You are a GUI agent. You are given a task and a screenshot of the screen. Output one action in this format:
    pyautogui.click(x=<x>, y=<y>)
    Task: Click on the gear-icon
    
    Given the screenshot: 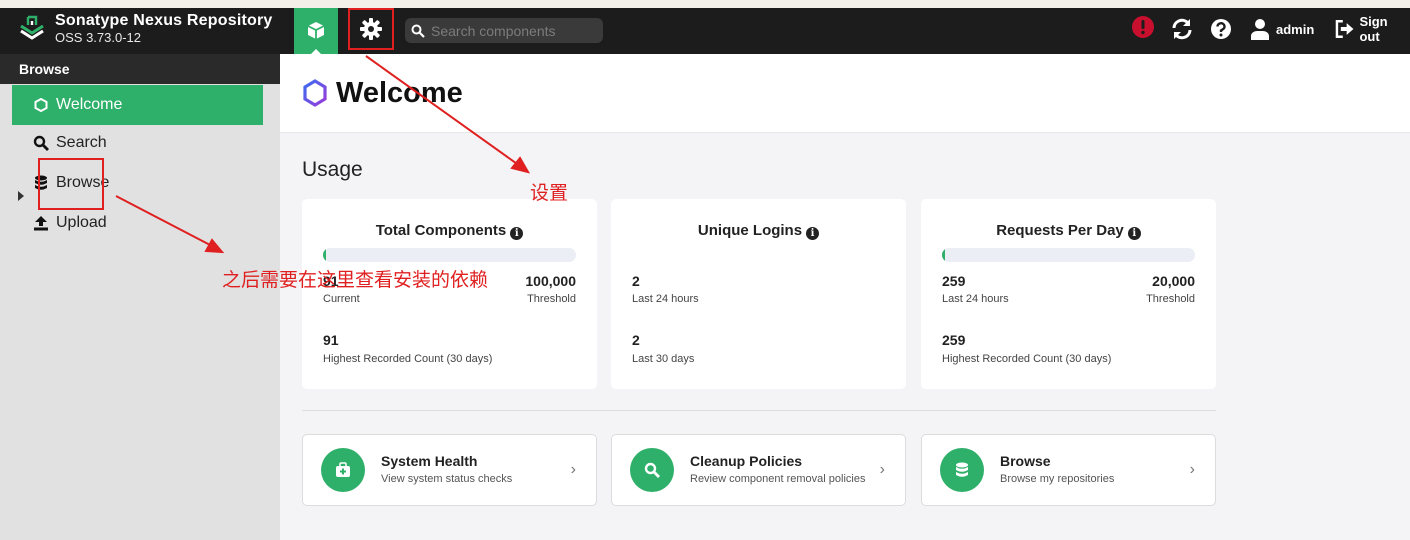 What is the action you would take?
    pyautogui.click(x=371, y=29)
    